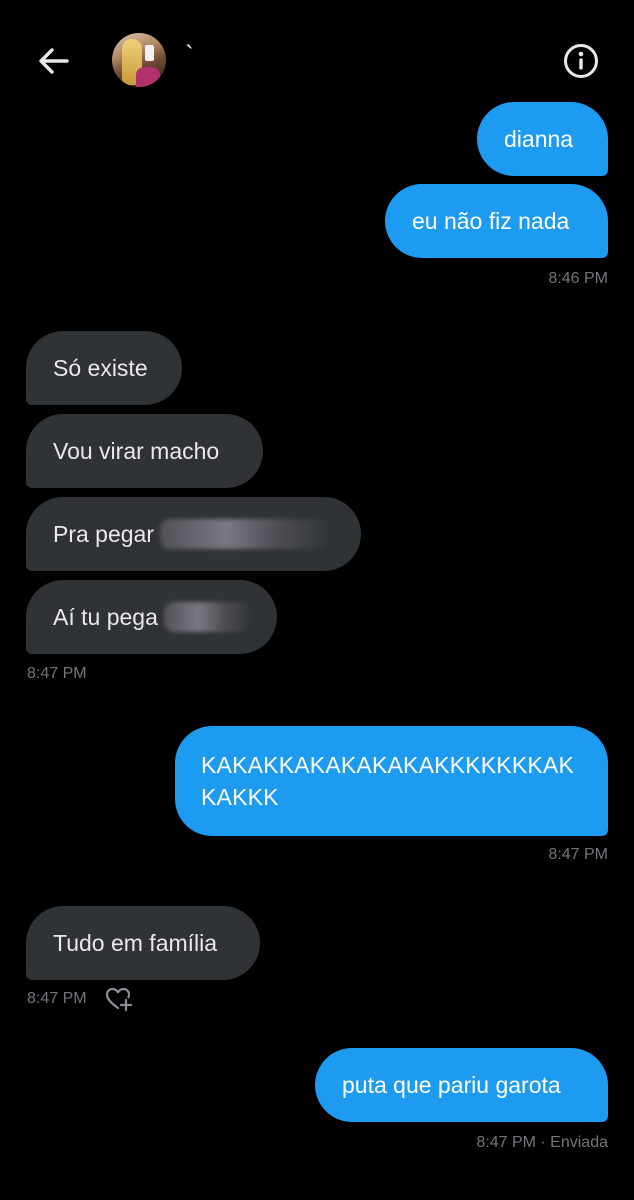  I want to click on avatar-dress, so click(148, 77).